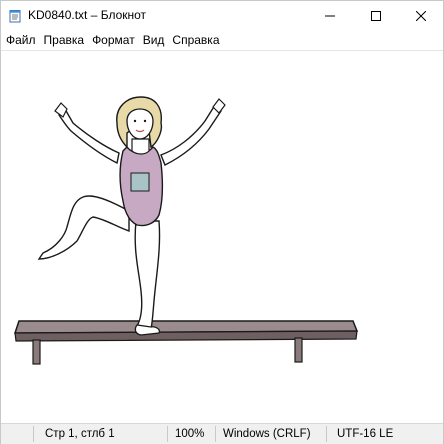  Describe the element at coordinates (186, 342) in the screenshot. I see `balance-bench` at that location.